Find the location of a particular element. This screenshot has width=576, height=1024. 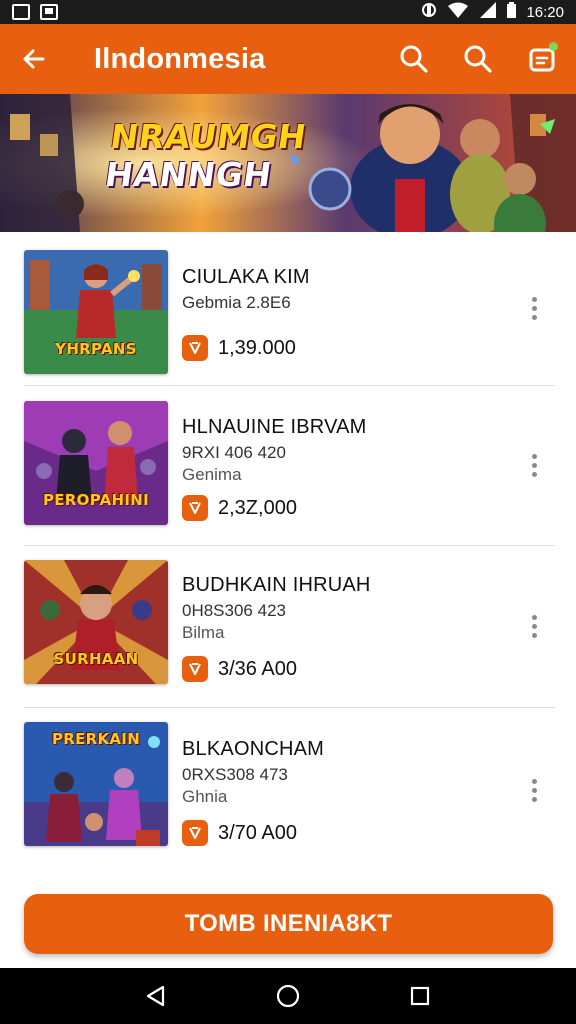

game-title: CIULAKA KIM is located at coordinates (246, 277).